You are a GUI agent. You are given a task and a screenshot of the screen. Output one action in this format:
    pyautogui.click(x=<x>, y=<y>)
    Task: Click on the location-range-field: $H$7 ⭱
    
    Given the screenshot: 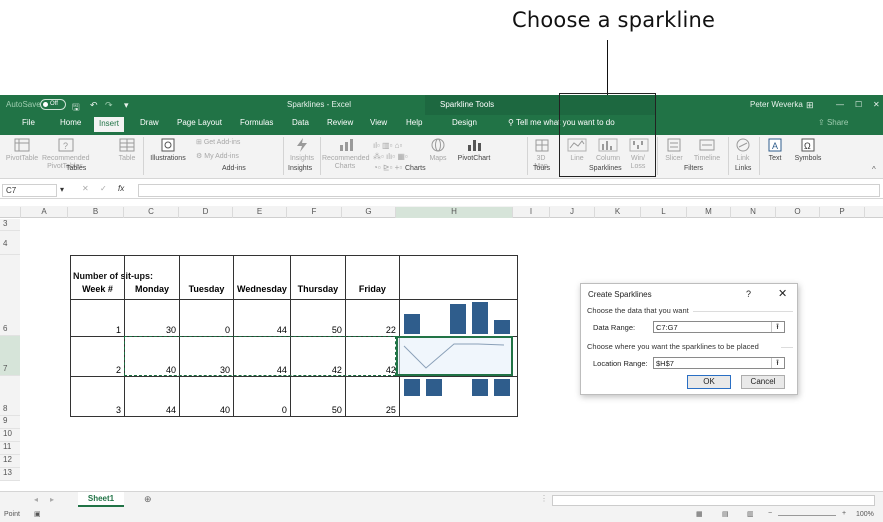 What is the action you would take?
    pyautogui.click(x=719, y=363)
    